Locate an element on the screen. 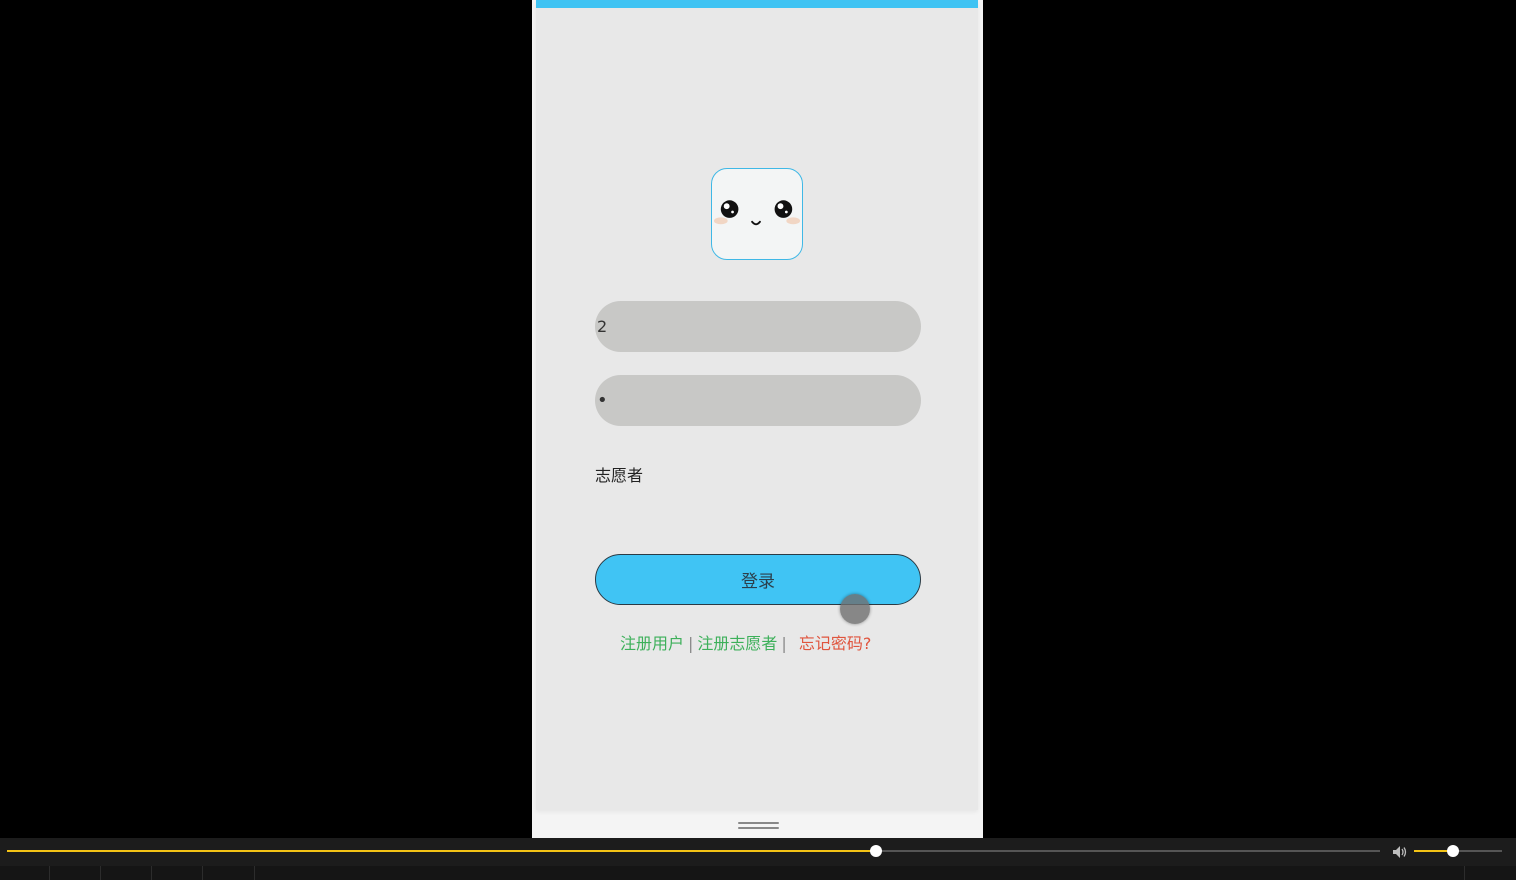  drag-handle is located at coordinates (758, 827).